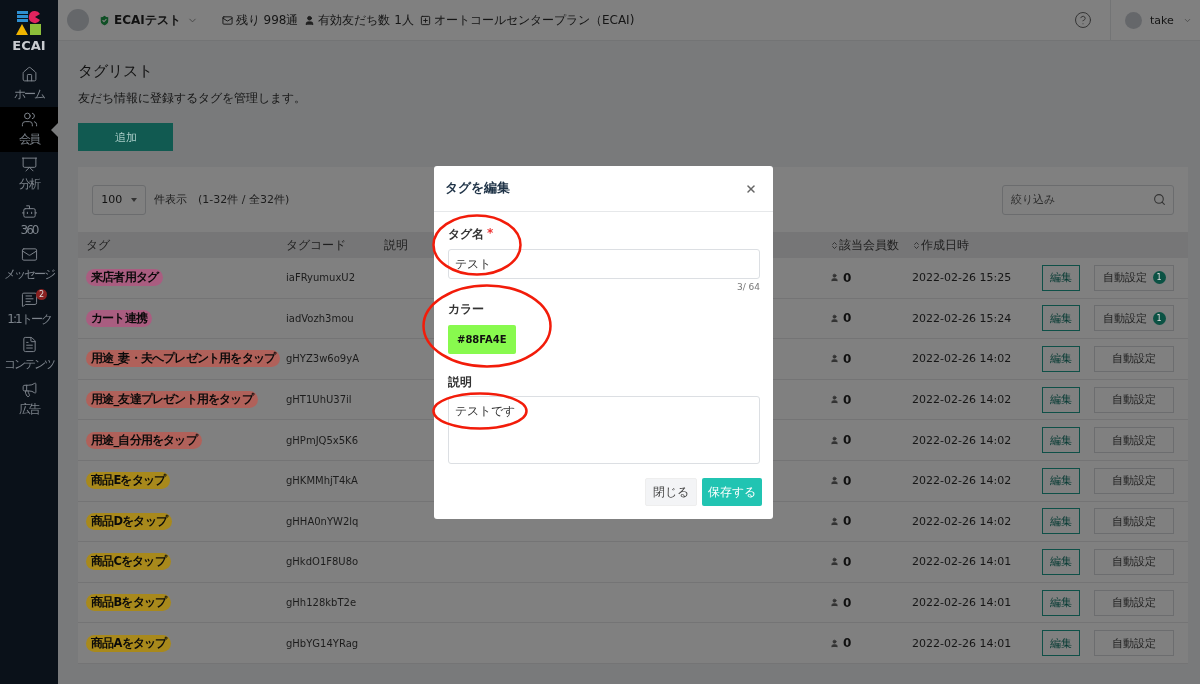 Image resolution: width=1200 pixels, height=684 pixels. Describe the element at coordinates (29, 254) in the screenshot. I see `message-icon` at that location.